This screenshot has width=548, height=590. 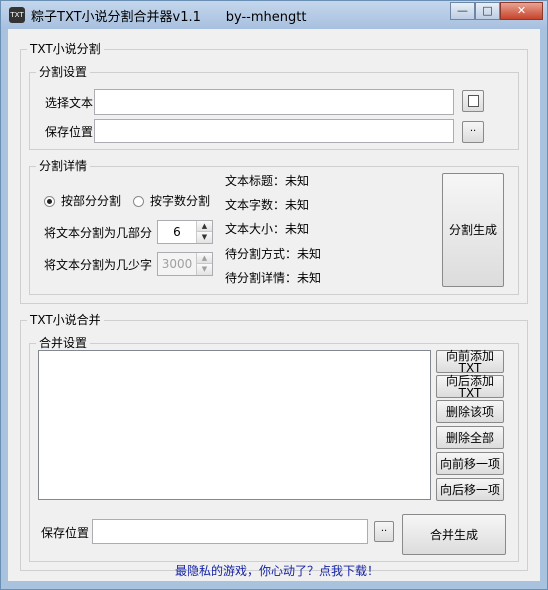 What do you see at coordinates (230, 531) in the screenshot?
I see `merge-save-input` at bounding box center [230, 531].